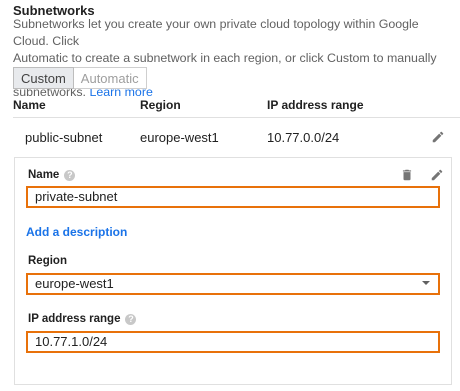  What do you see at coordinates (233, 197) in the screenshot?
I see `subnet-name-input: private-subnet` at bounding box center [233, 197].